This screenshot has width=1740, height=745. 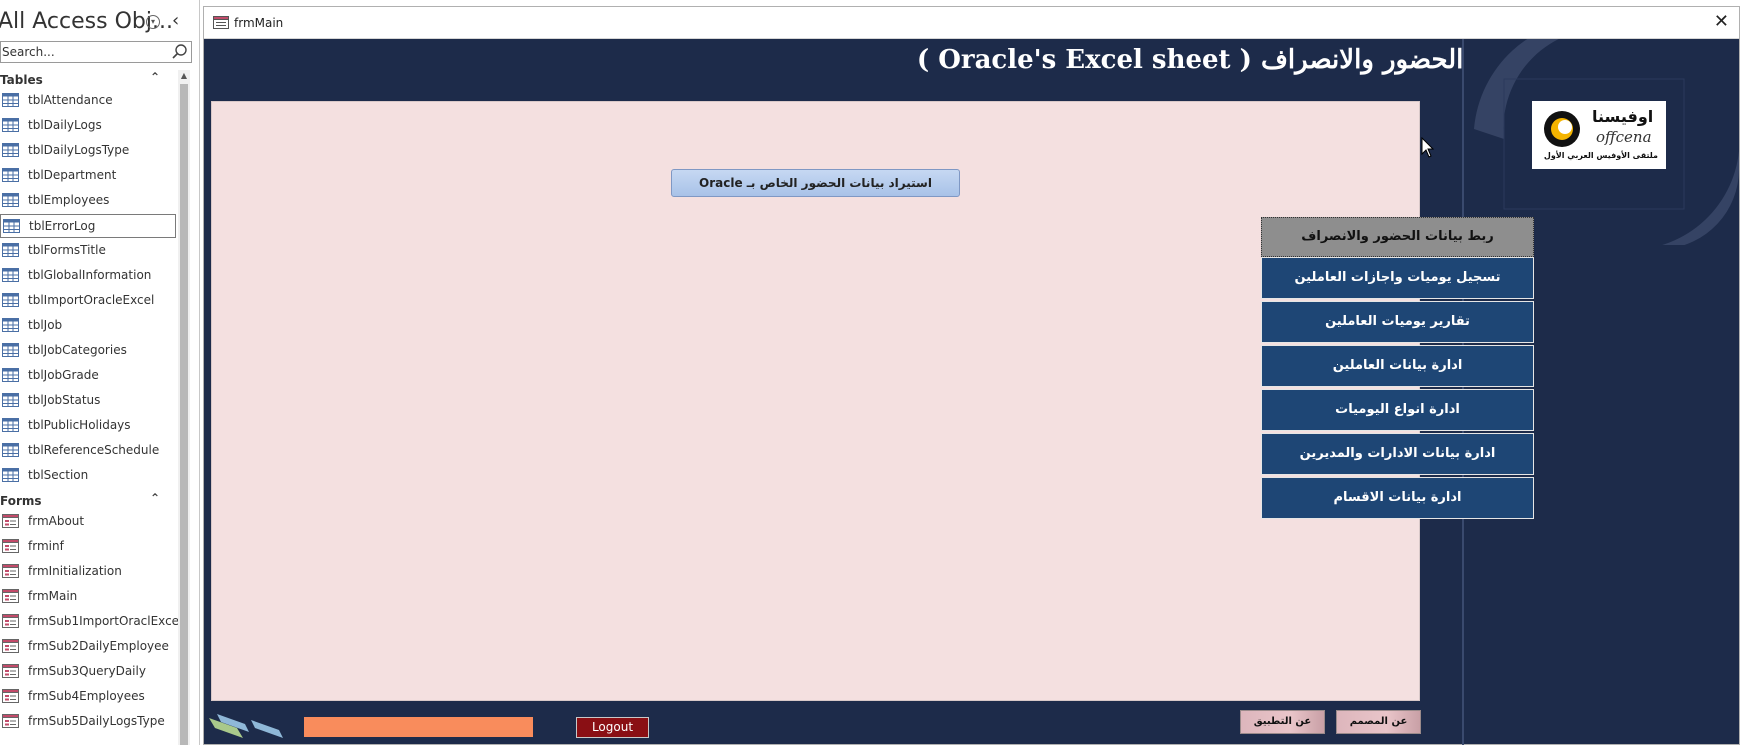 What do you see at coordinates (1562, 129) in the screenshot?
I see `logo-mark-icon` at bounding box center [1562, 129].